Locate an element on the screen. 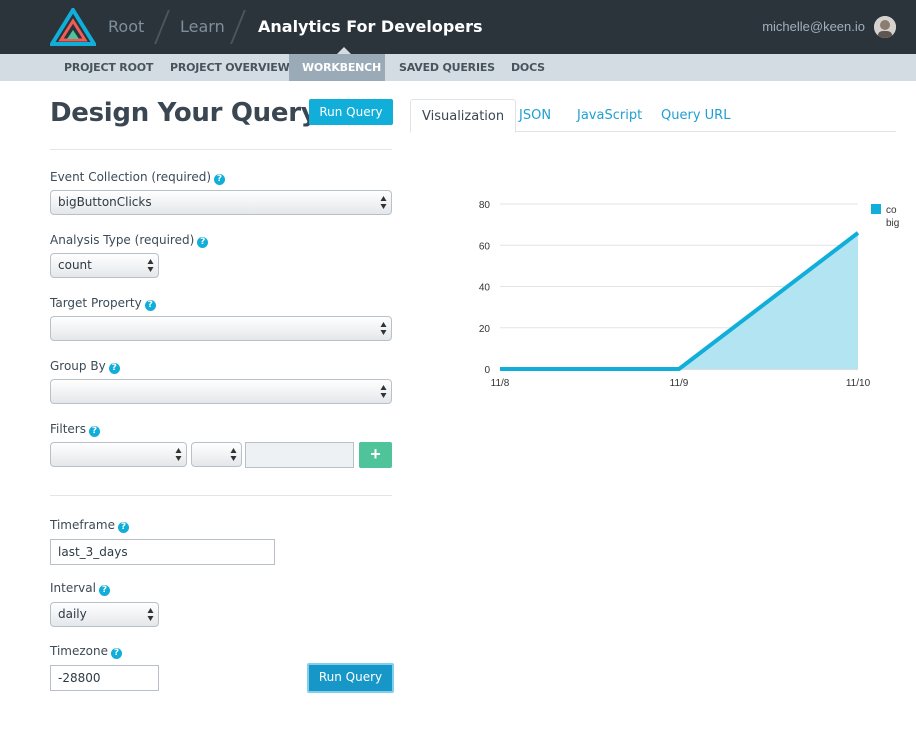  subnav-docs: DOCS is located at coordinates (528, 67).